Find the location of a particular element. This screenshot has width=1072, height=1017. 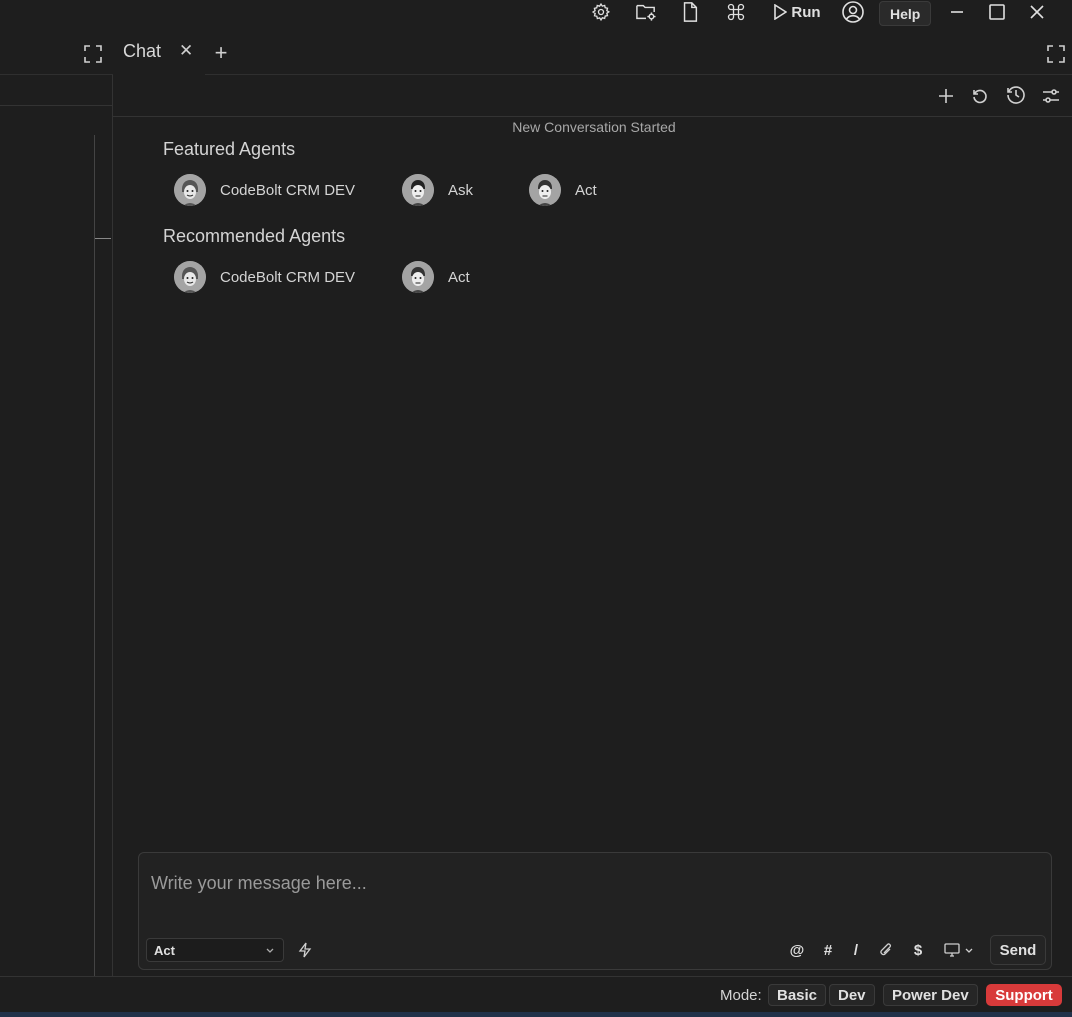

featured-agents-title: Featured Agents is located at coordinates (229, 149).